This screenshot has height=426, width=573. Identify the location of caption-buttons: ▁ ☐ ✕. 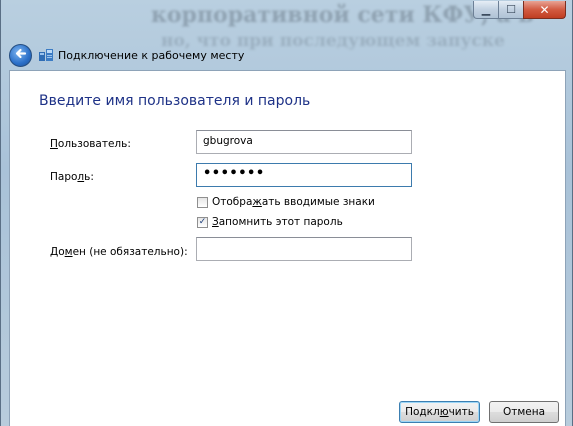
(519, 10).